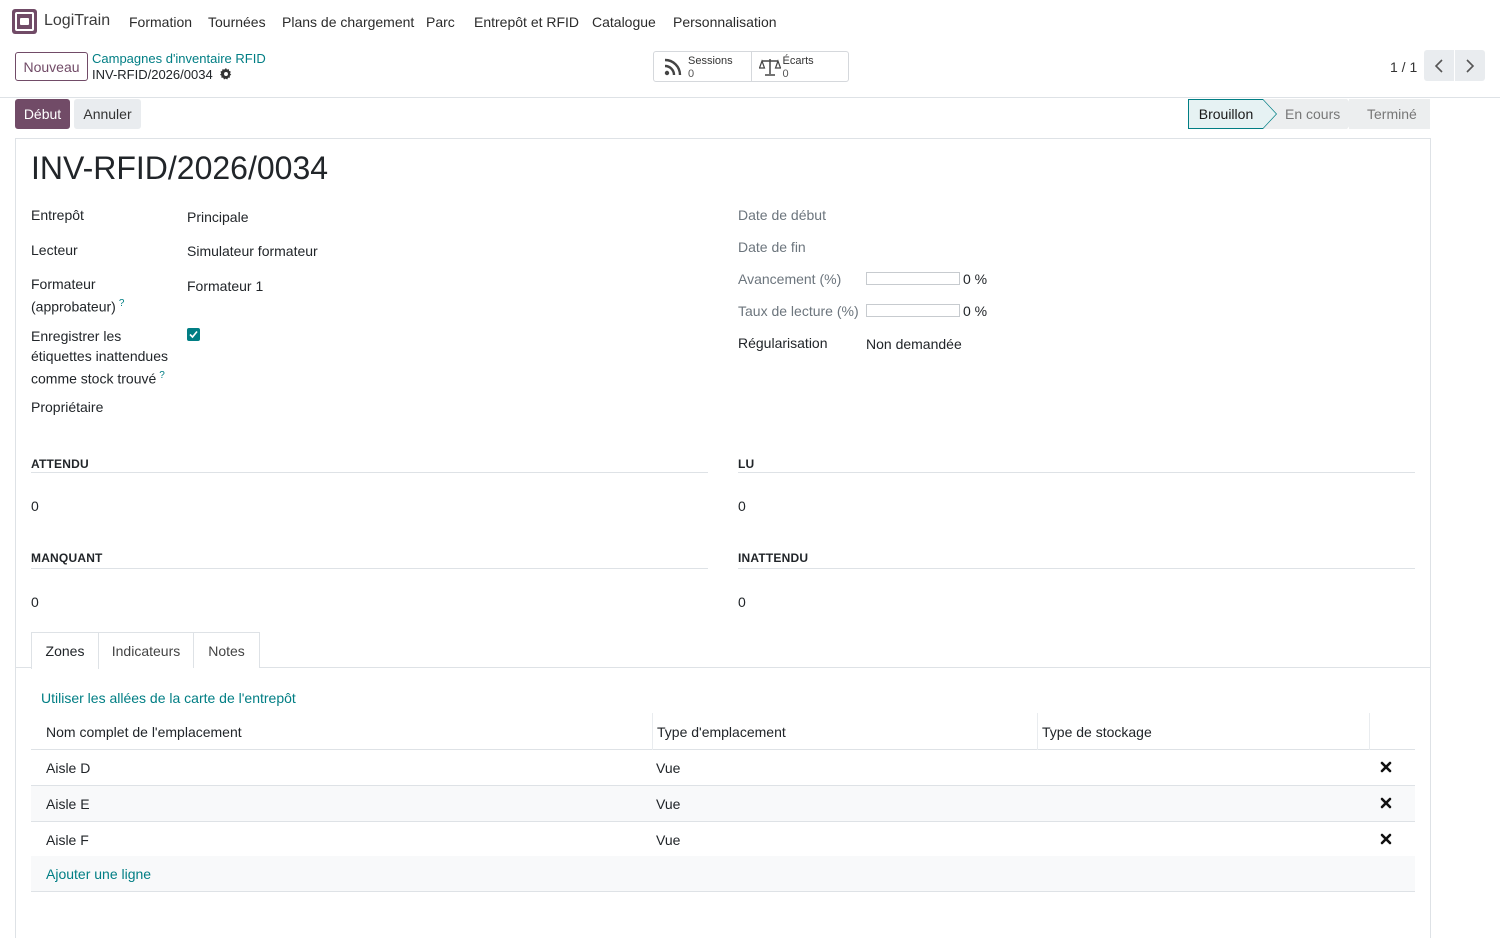 This screenshot has height=938, width=1500. I want to click on menu-item-plans-chargement: Plans de chargement, so click(348, 22).